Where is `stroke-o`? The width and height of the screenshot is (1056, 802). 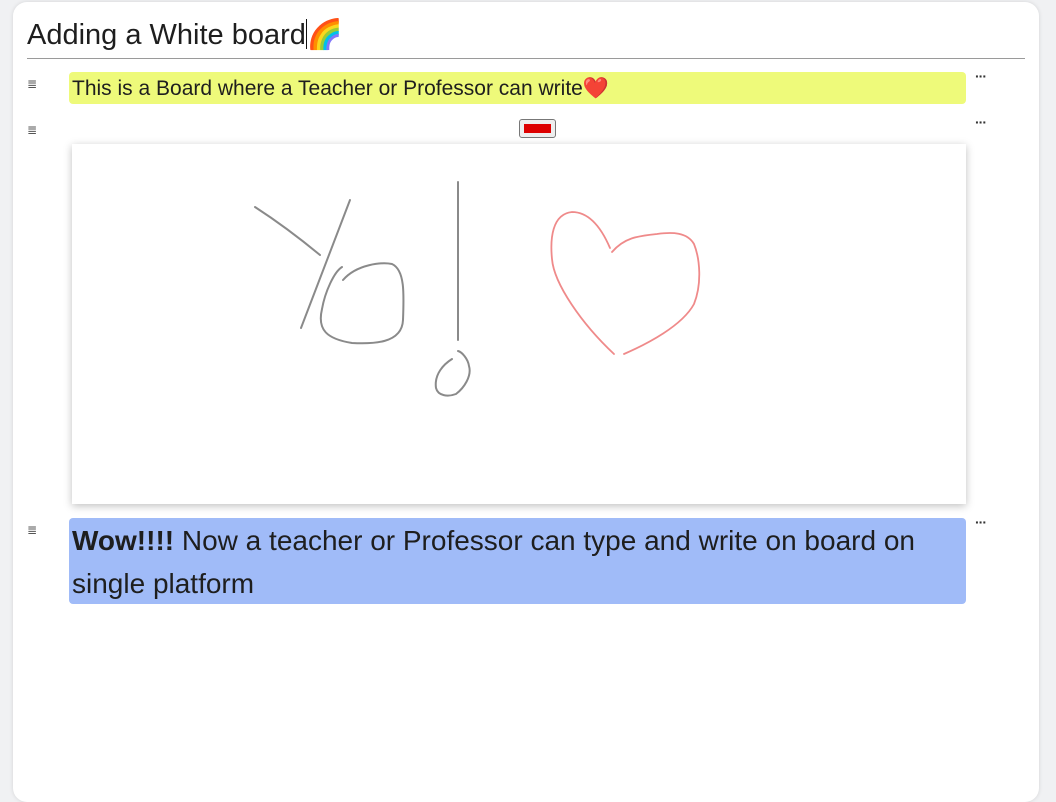
stroke-o is located at coordinates (362, 303).